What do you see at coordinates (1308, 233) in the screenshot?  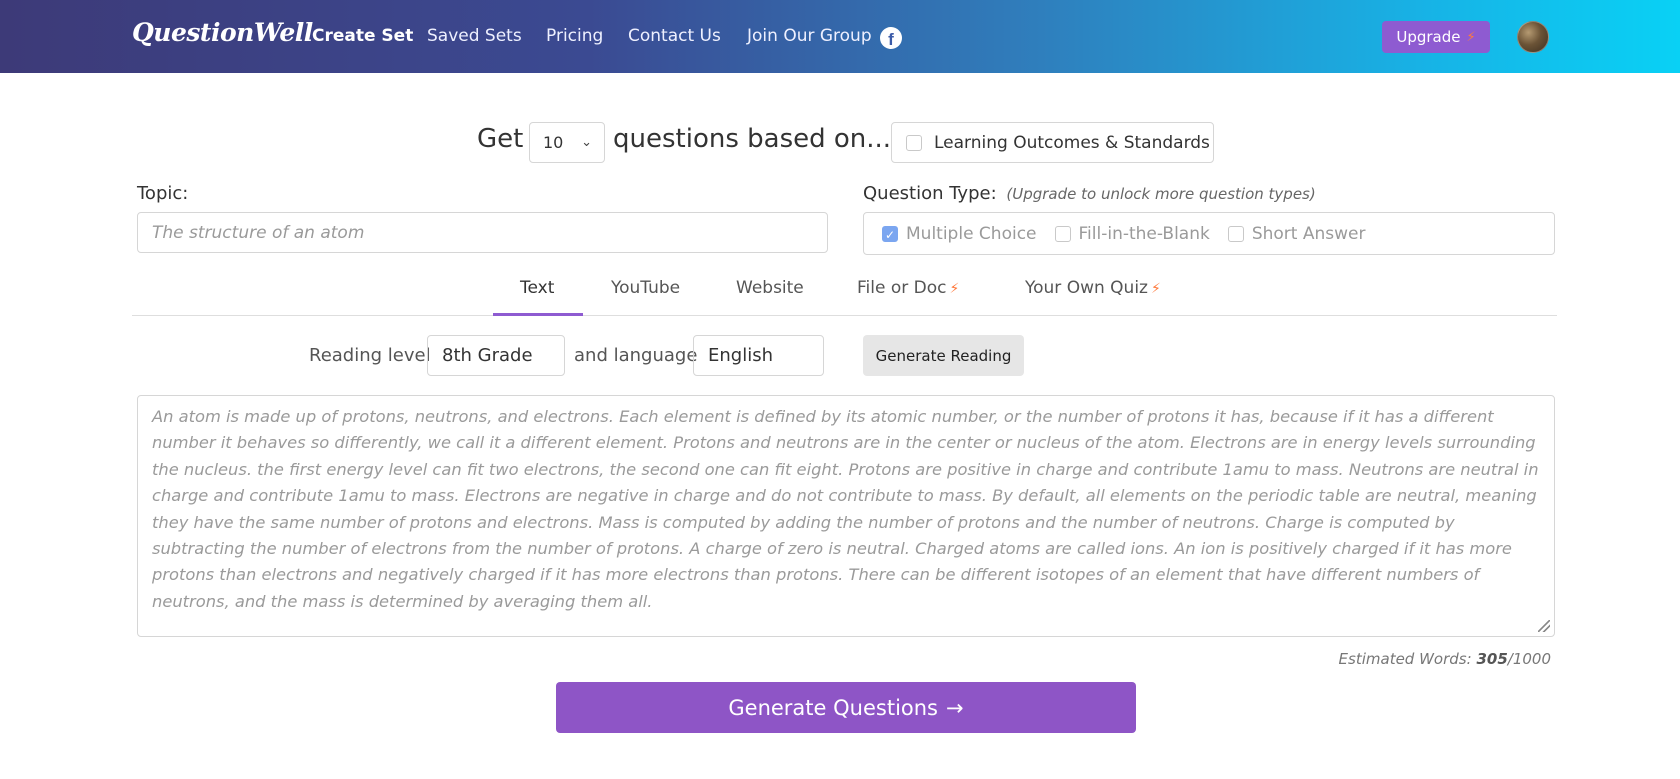 I see `option-label: Short Answer` at bounding box center [1308, 233].